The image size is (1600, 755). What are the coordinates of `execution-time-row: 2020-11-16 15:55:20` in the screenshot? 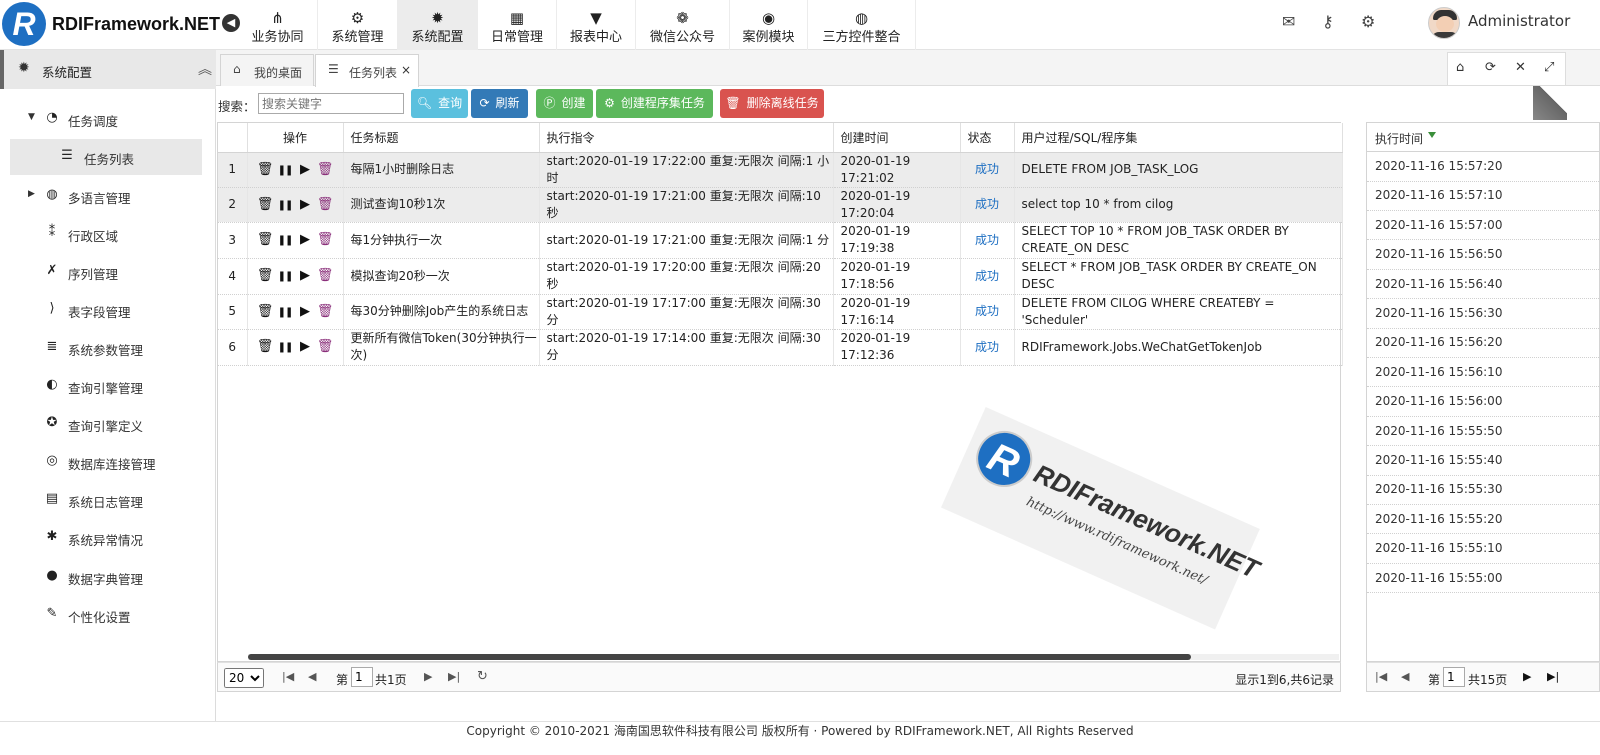 It's located at (1483, 520).